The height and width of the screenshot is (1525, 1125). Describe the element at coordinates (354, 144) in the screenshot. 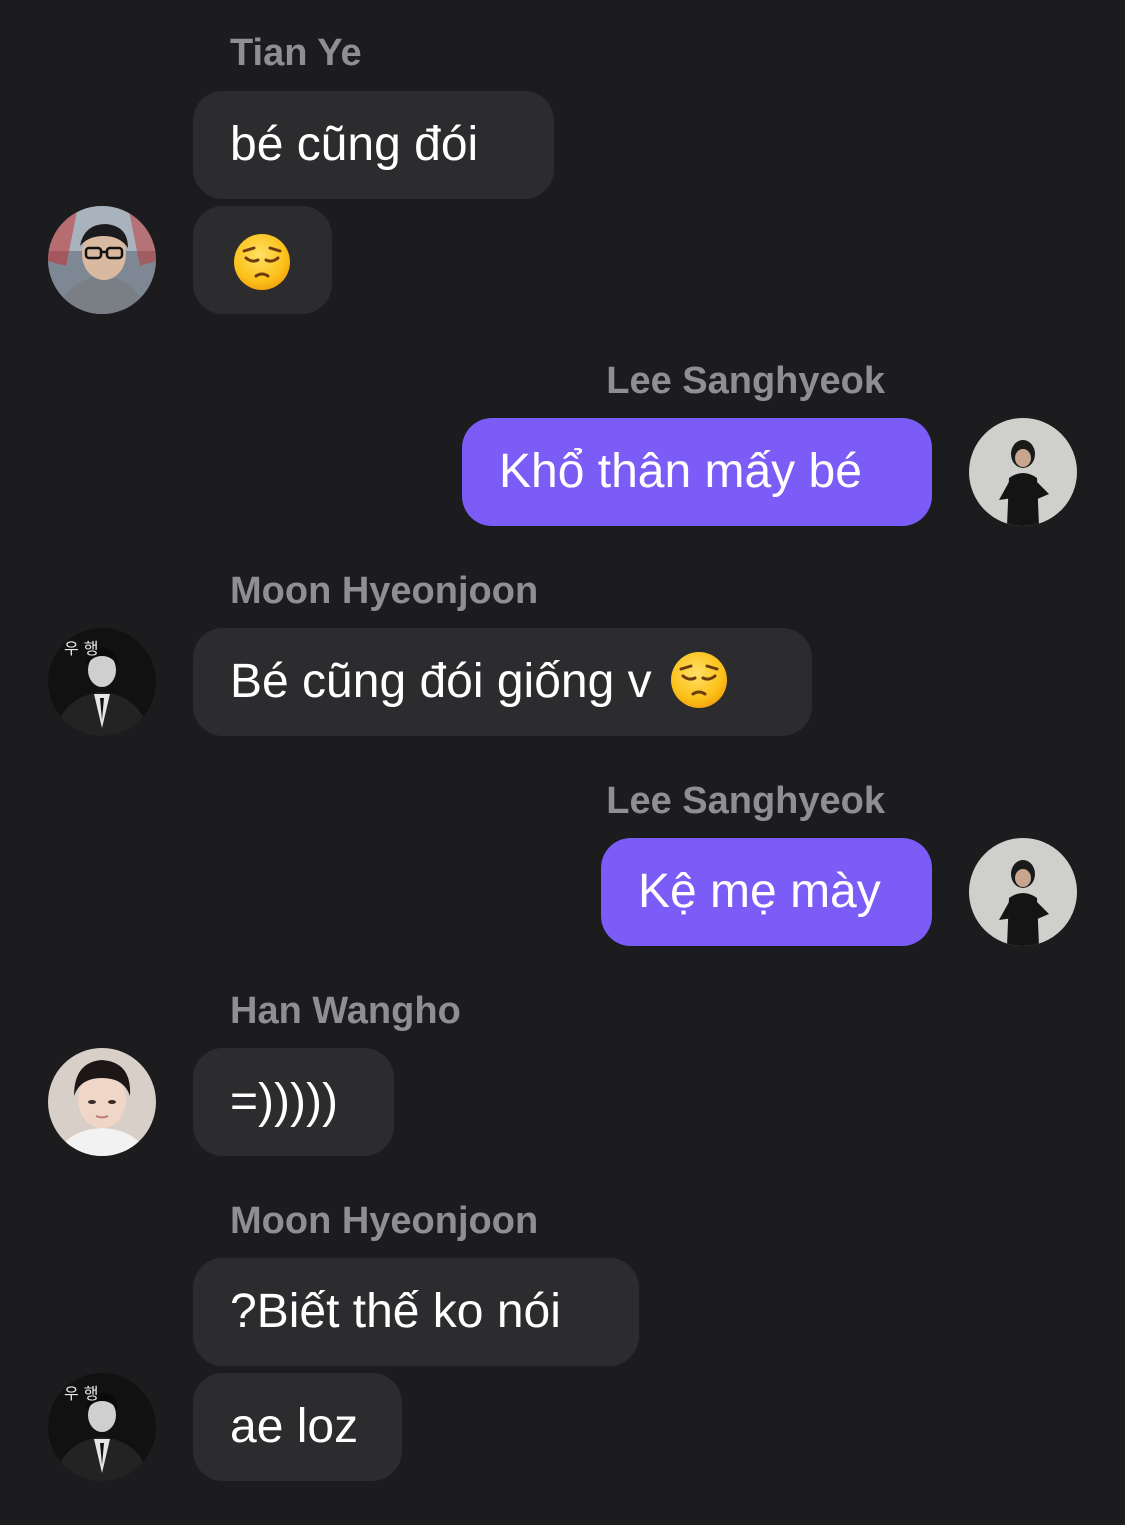

I see `message-text: bé cũng đói` at that location.